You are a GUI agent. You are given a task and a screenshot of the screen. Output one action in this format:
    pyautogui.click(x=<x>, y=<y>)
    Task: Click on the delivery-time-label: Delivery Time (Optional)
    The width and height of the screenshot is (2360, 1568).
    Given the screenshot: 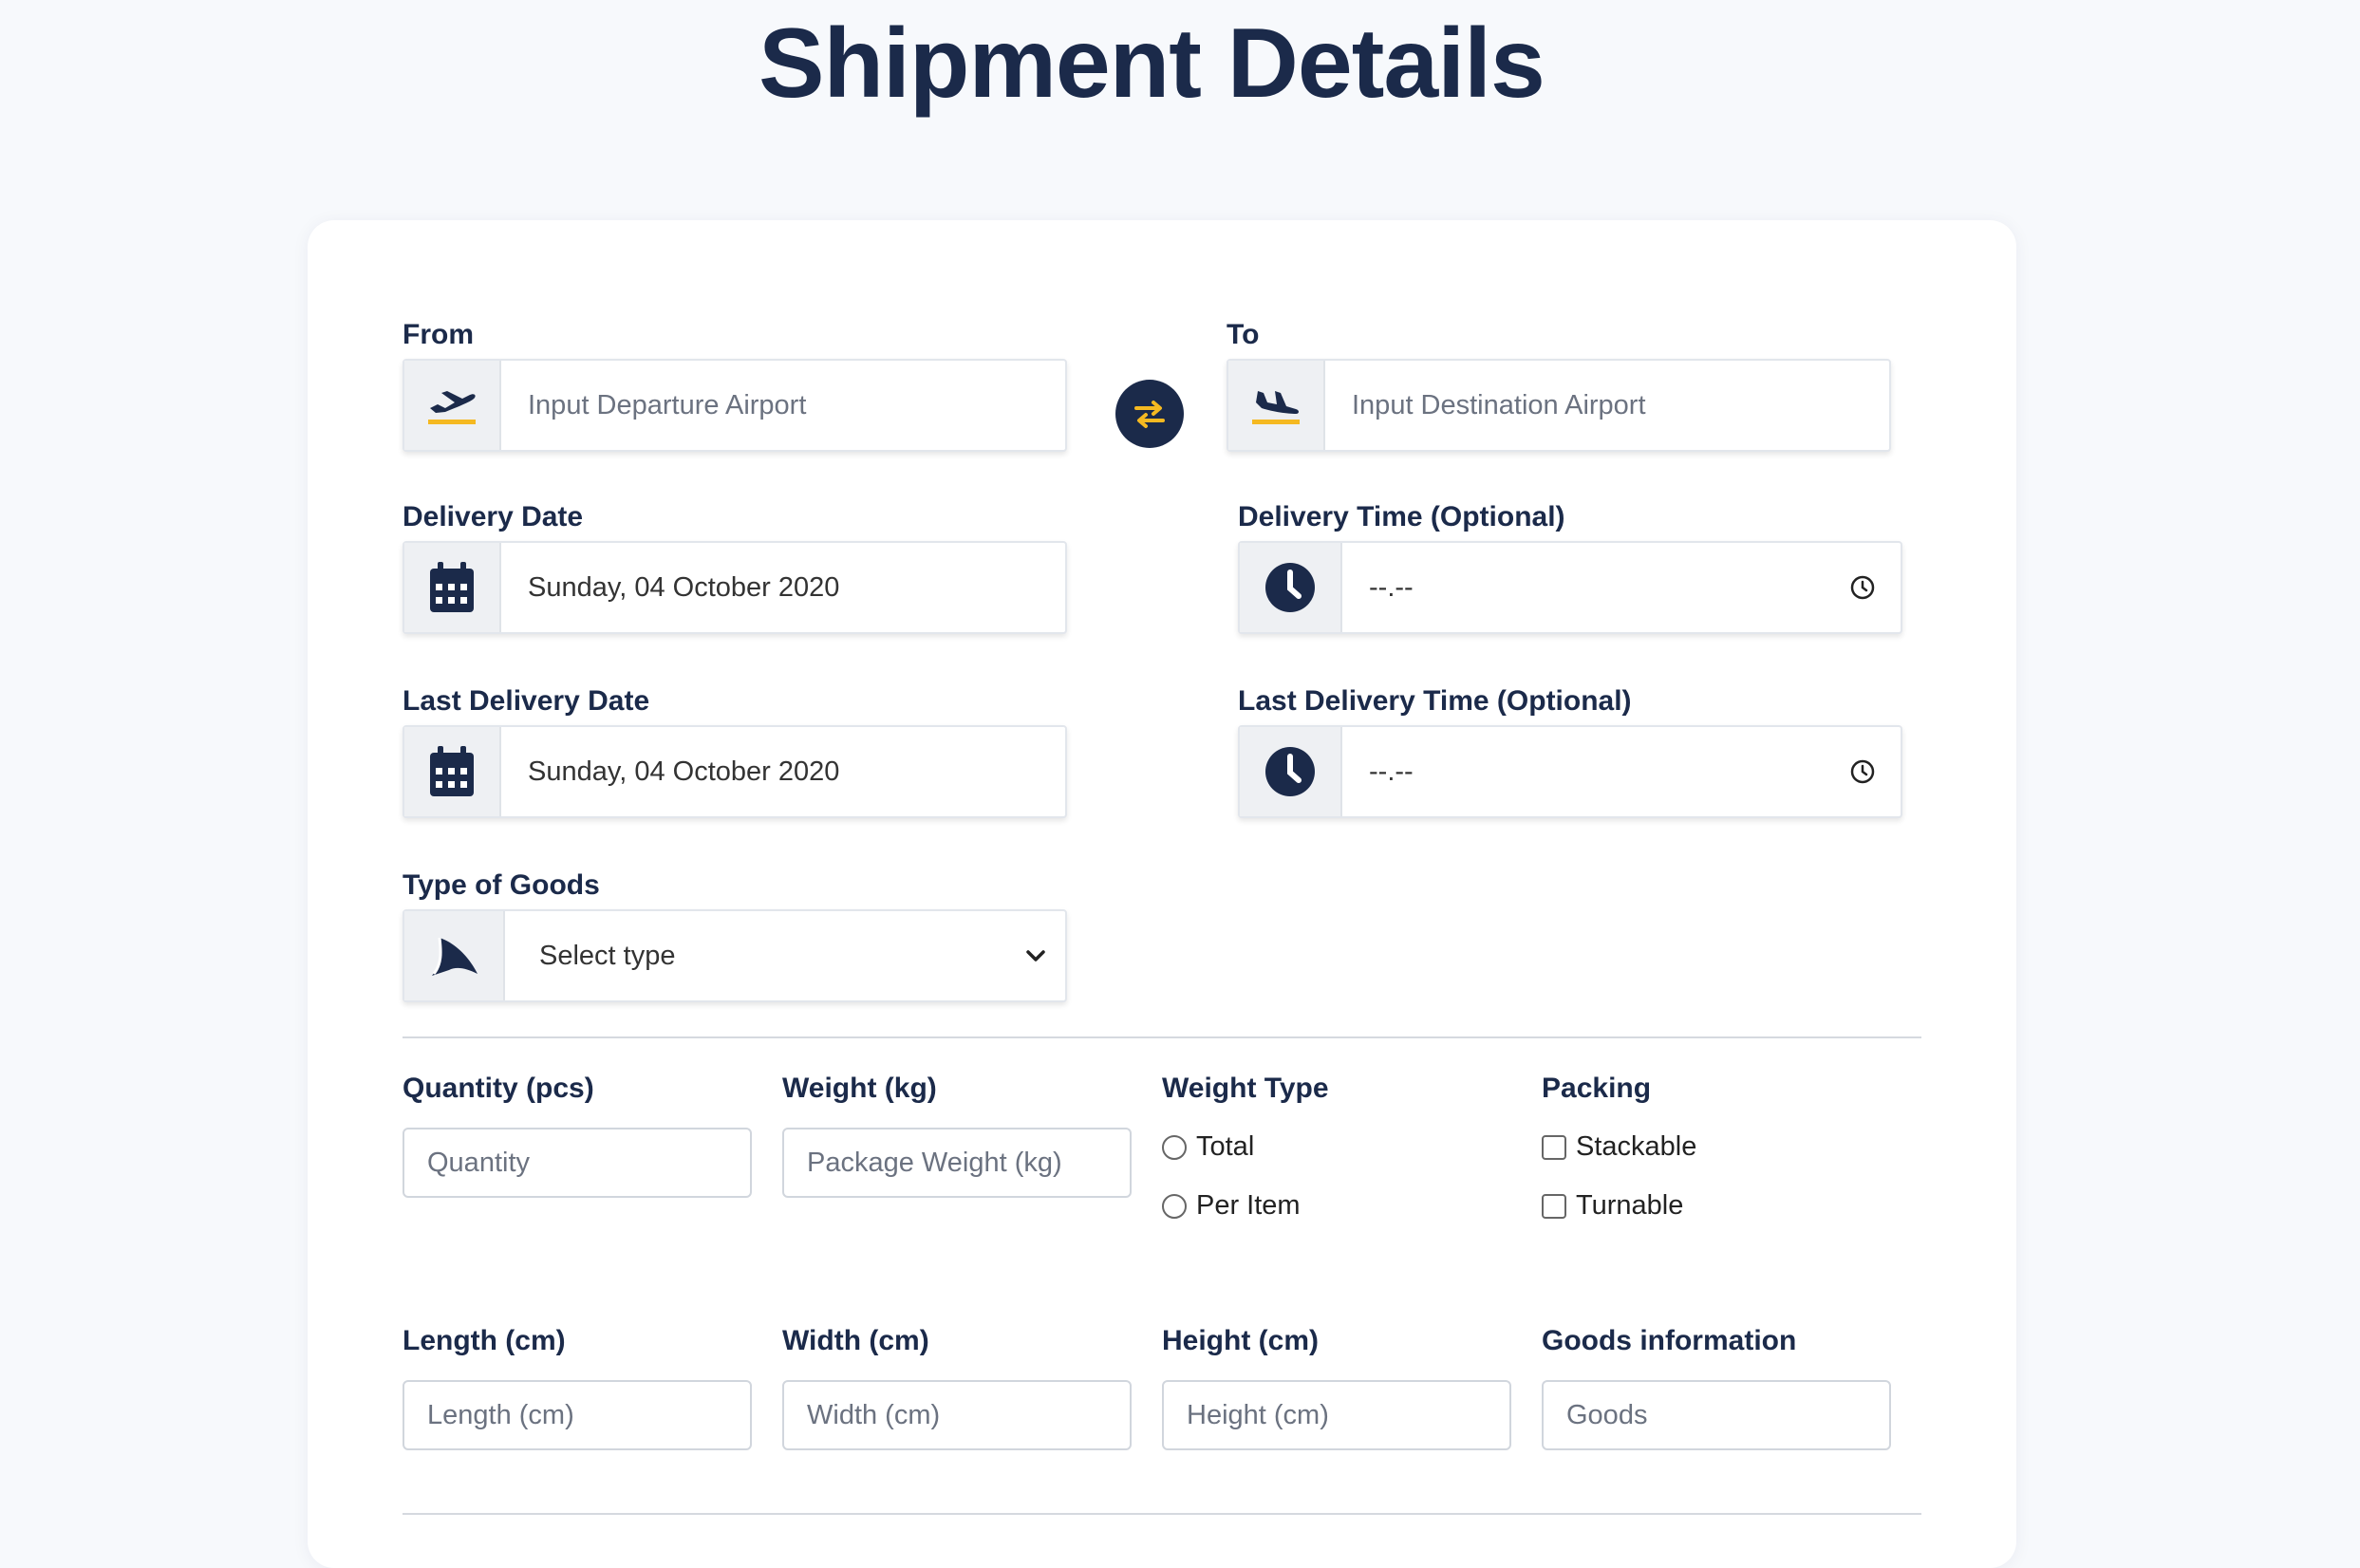 What is the action you would take?
    pyautogui.click(x=1401, y=516)
    